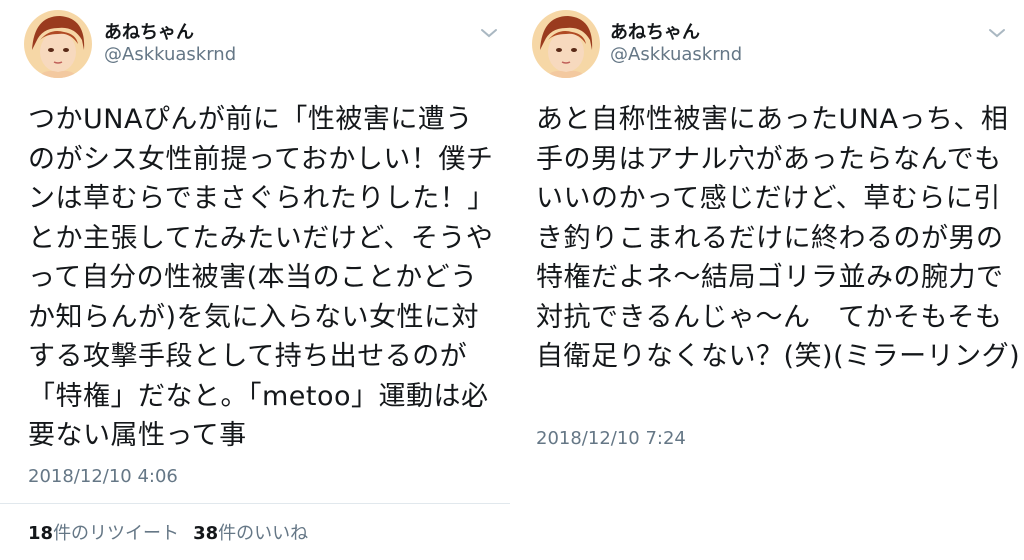 The image size is (1024, 560). Describe the element at coordinates (611, 438) in the screenshot. I see `tweet-timestamp: 2018/12/10 7:24` at that location.